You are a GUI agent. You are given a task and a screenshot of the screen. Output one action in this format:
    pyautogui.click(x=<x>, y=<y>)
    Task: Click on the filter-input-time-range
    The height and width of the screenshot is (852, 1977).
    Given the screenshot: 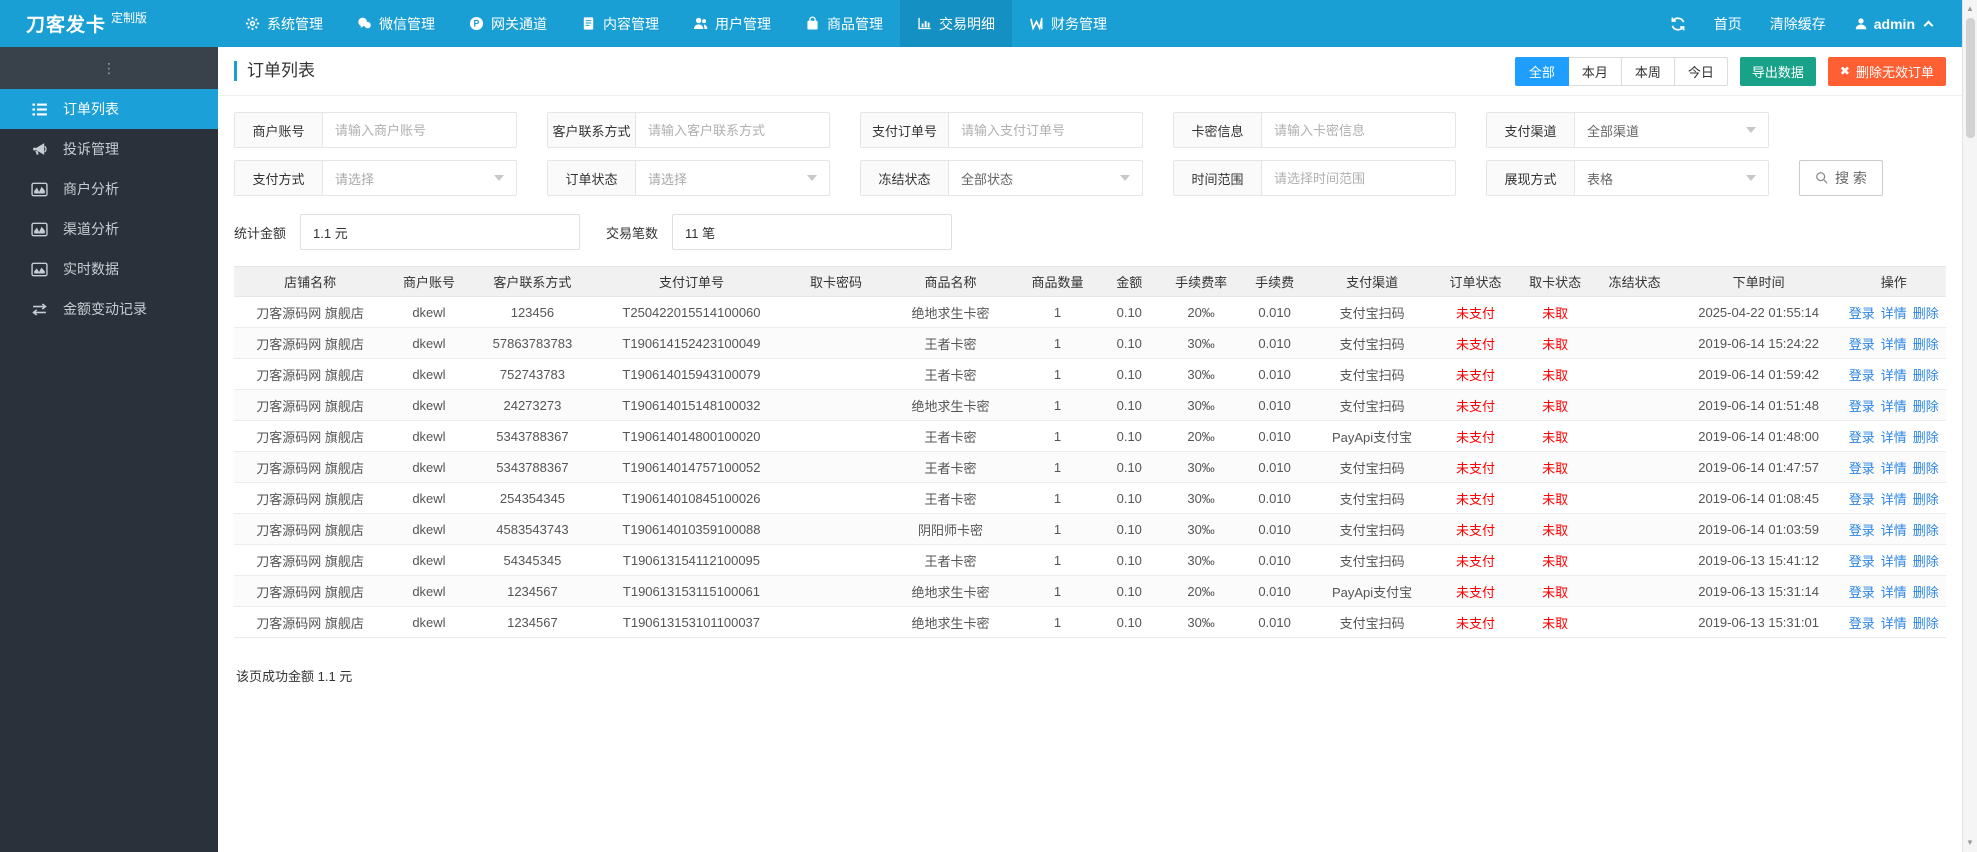 What is the action you would take?
    pyautogui.click(x=1358, y=178)
    